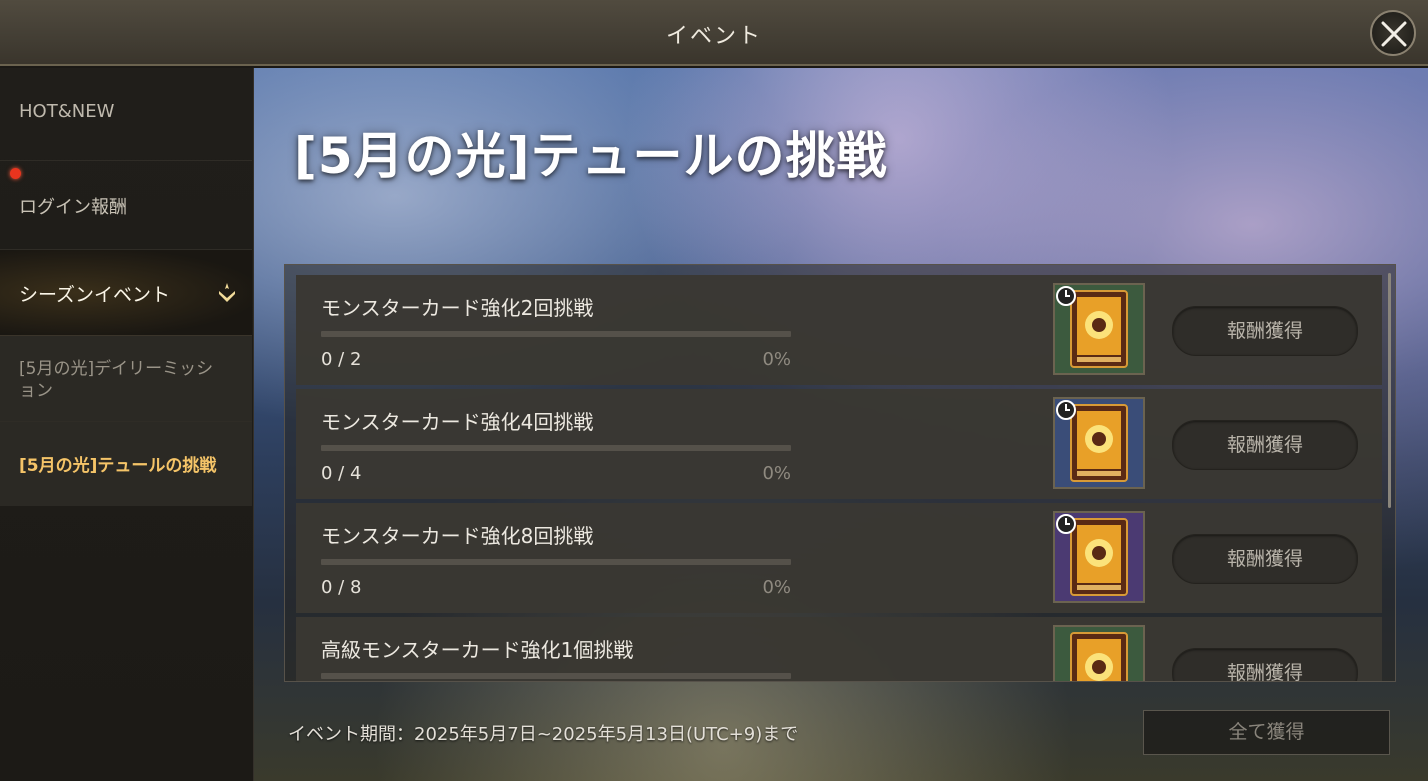 This screenshot has height=781, width=1428. What do you see at coordinates (713, 36) in the screenshot?
I see `window-title: イベント` at bounding box center [713, 36].